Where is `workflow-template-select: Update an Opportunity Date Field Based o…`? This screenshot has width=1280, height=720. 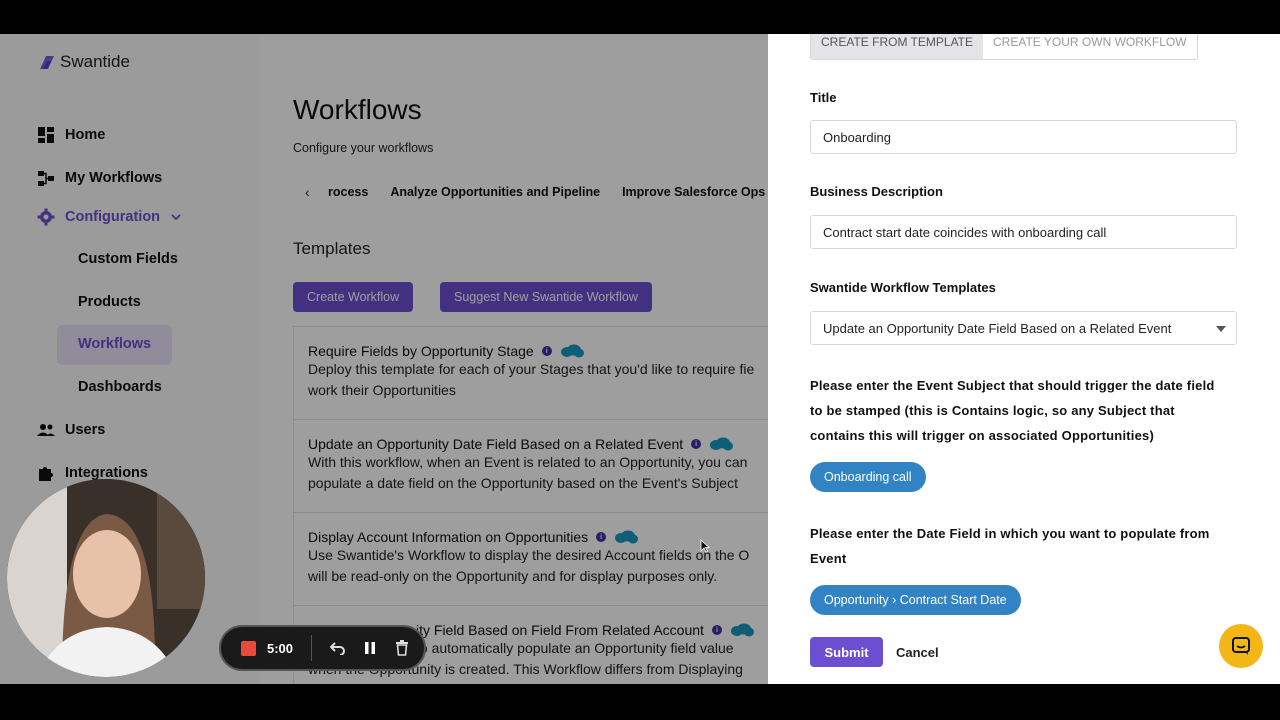
workflow-template-select: Update an Opportunity Date Field Based o… is located at coordinates (1023, 328).